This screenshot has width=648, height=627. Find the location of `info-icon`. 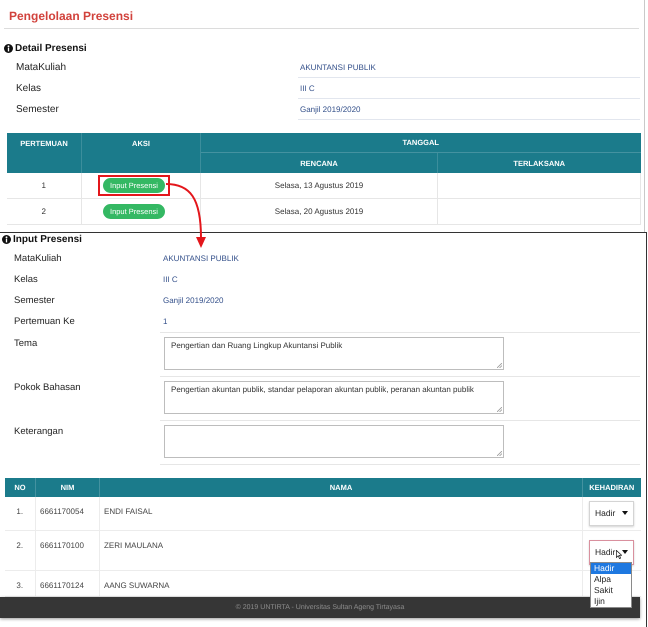

info-icon is located at coordinates (8, 48).